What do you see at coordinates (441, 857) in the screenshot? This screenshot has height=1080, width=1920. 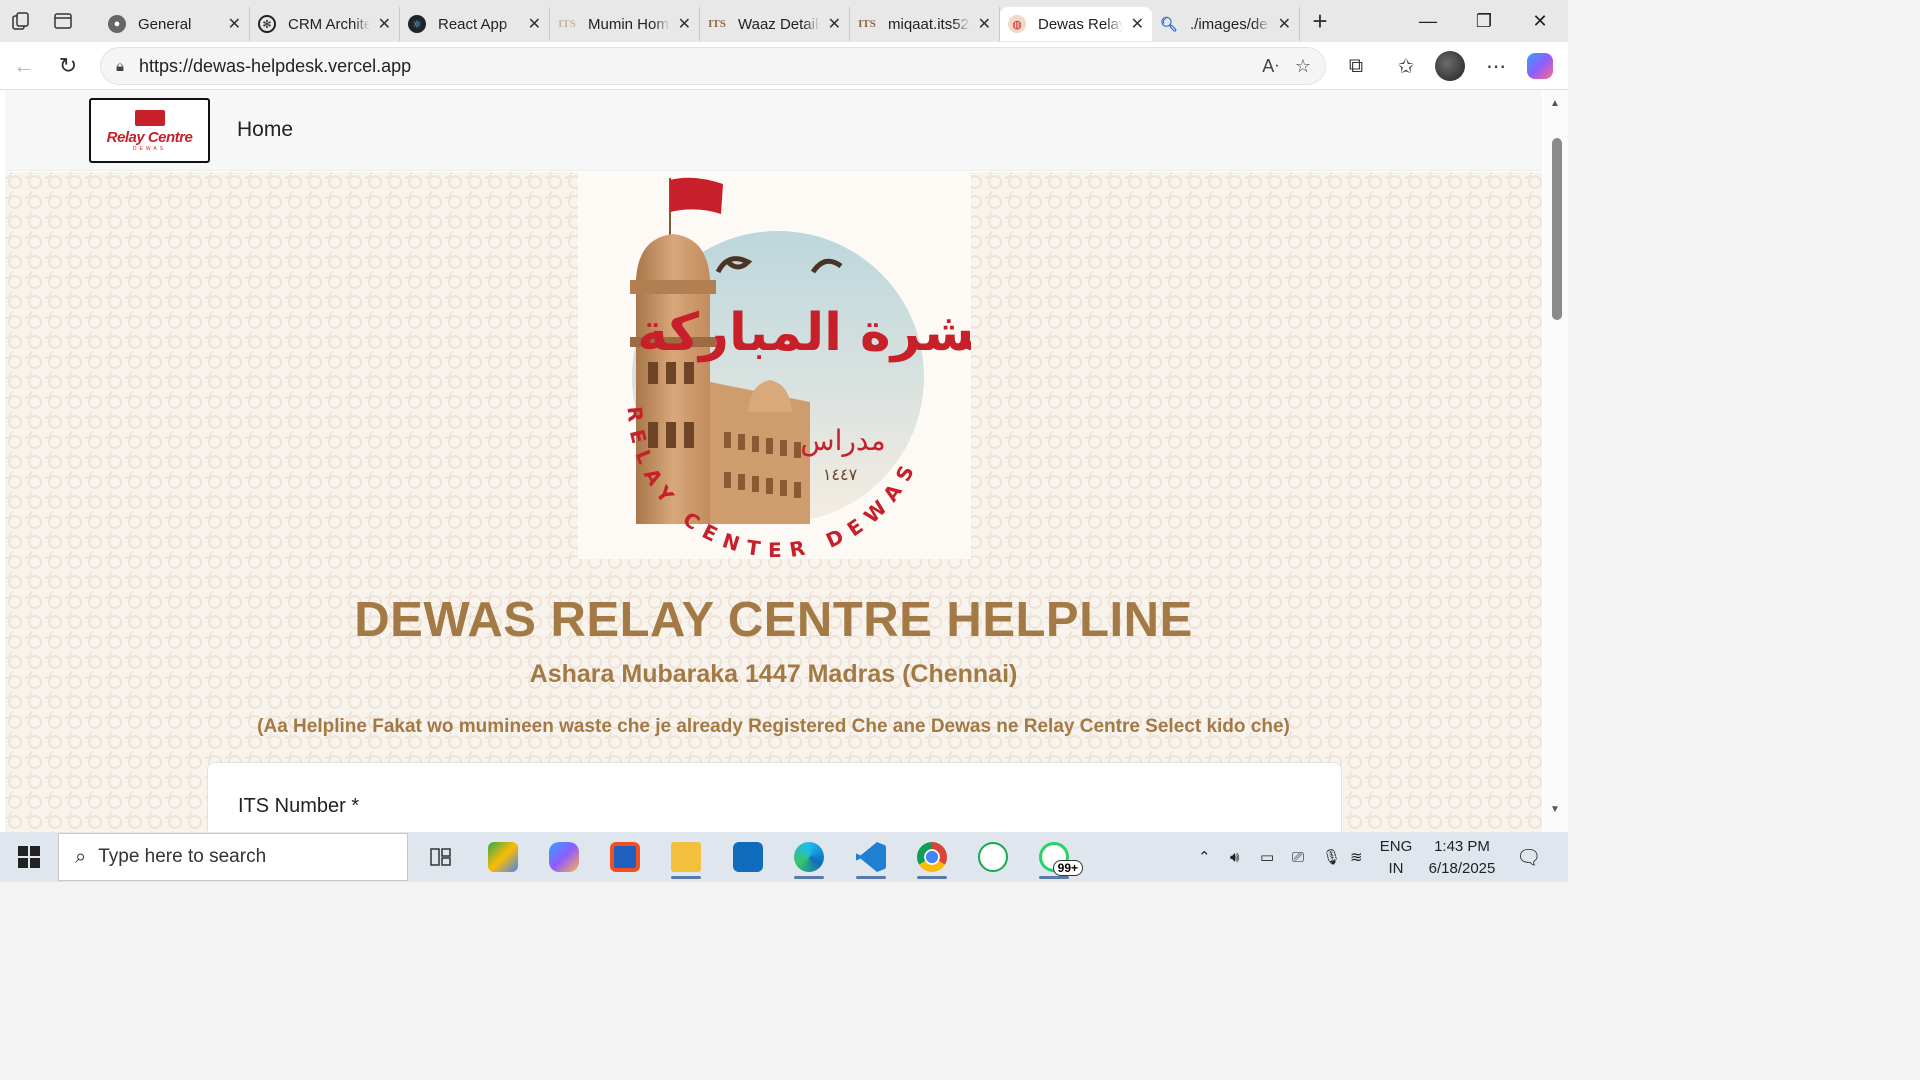 I see `task-view-icon` at bounding box center [441, 857].